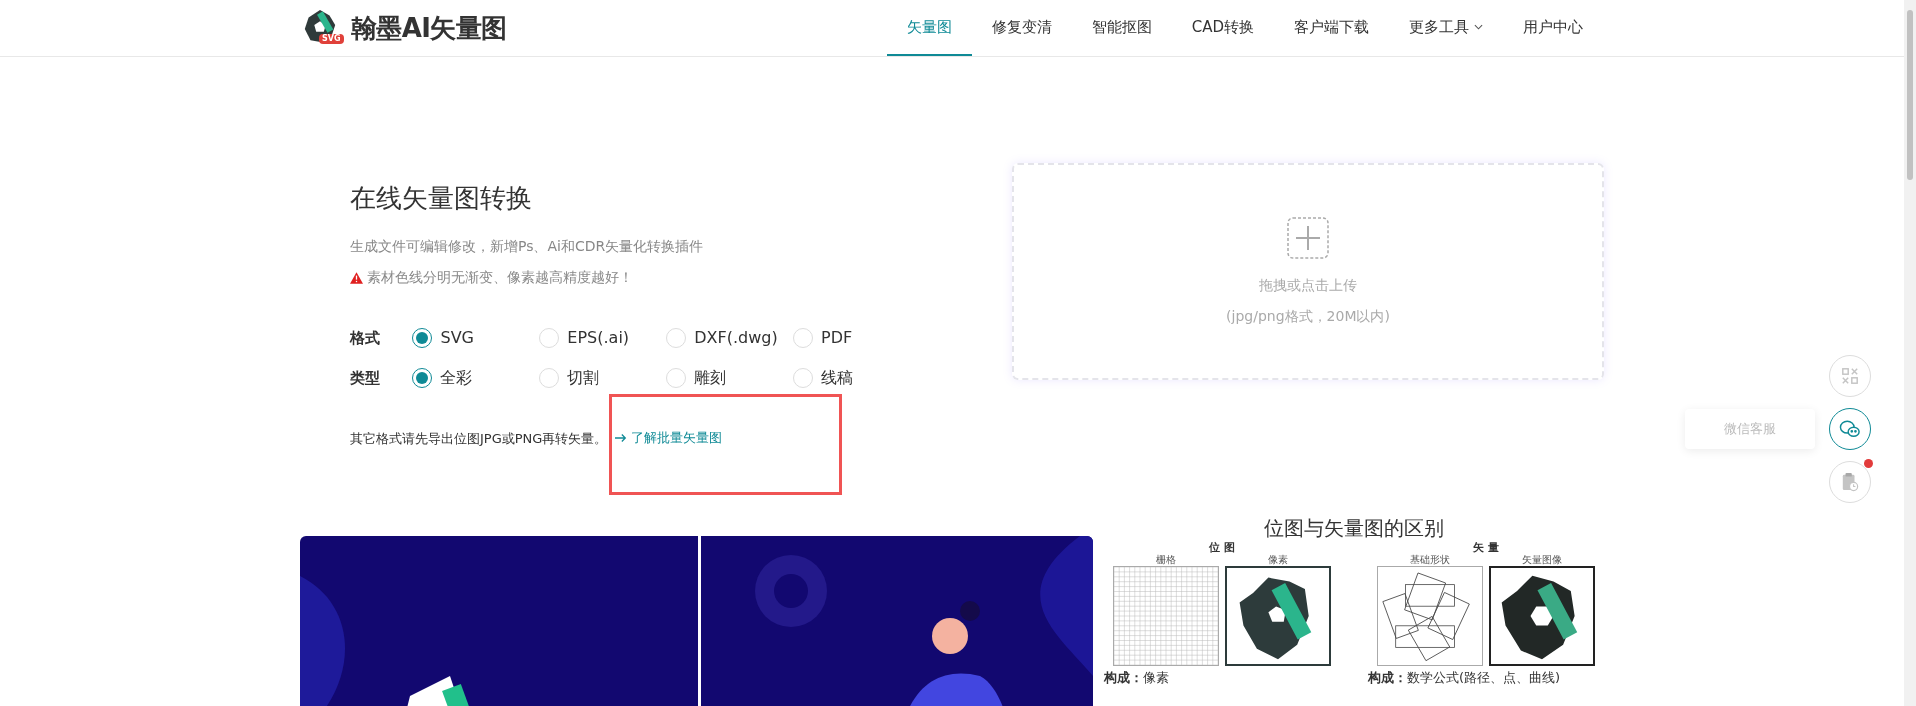 This screenshot has height=706, width=1916. I want to click on upload-title: 拖拽或点击上传, so click(1308, 285).